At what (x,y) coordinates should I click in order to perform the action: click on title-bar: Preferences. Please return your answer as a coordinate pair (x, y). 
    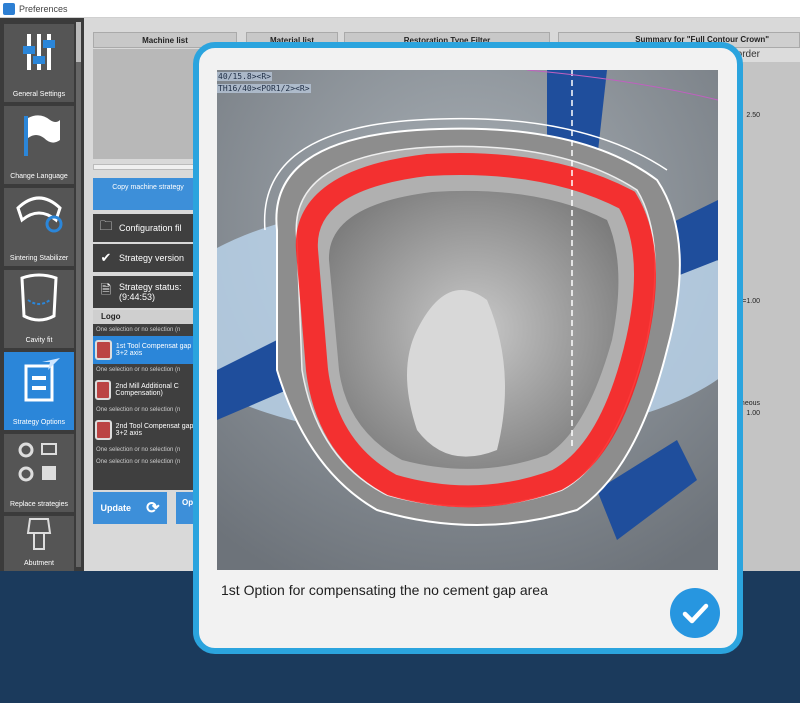
    Looking at the image, I should click on (400, 9).